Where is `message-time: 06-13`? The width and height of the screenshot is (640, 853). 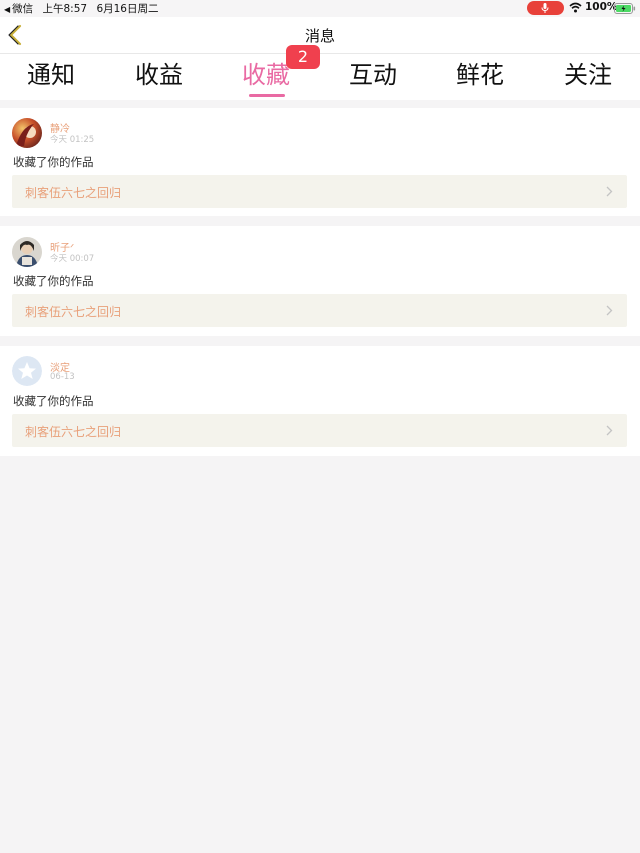
message-time: 06-13 is located at coordinates (62, 377).